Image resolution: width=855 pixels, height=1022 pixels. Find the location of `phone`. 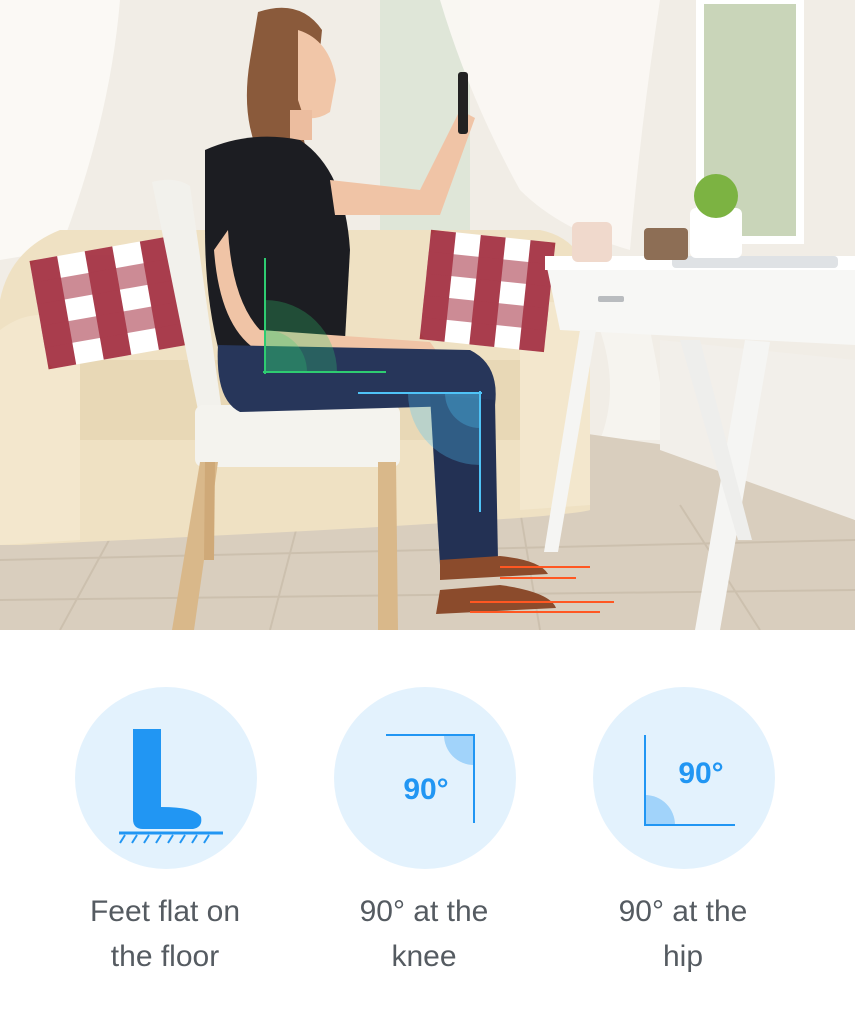

phone is located at coordinates (463, 103).